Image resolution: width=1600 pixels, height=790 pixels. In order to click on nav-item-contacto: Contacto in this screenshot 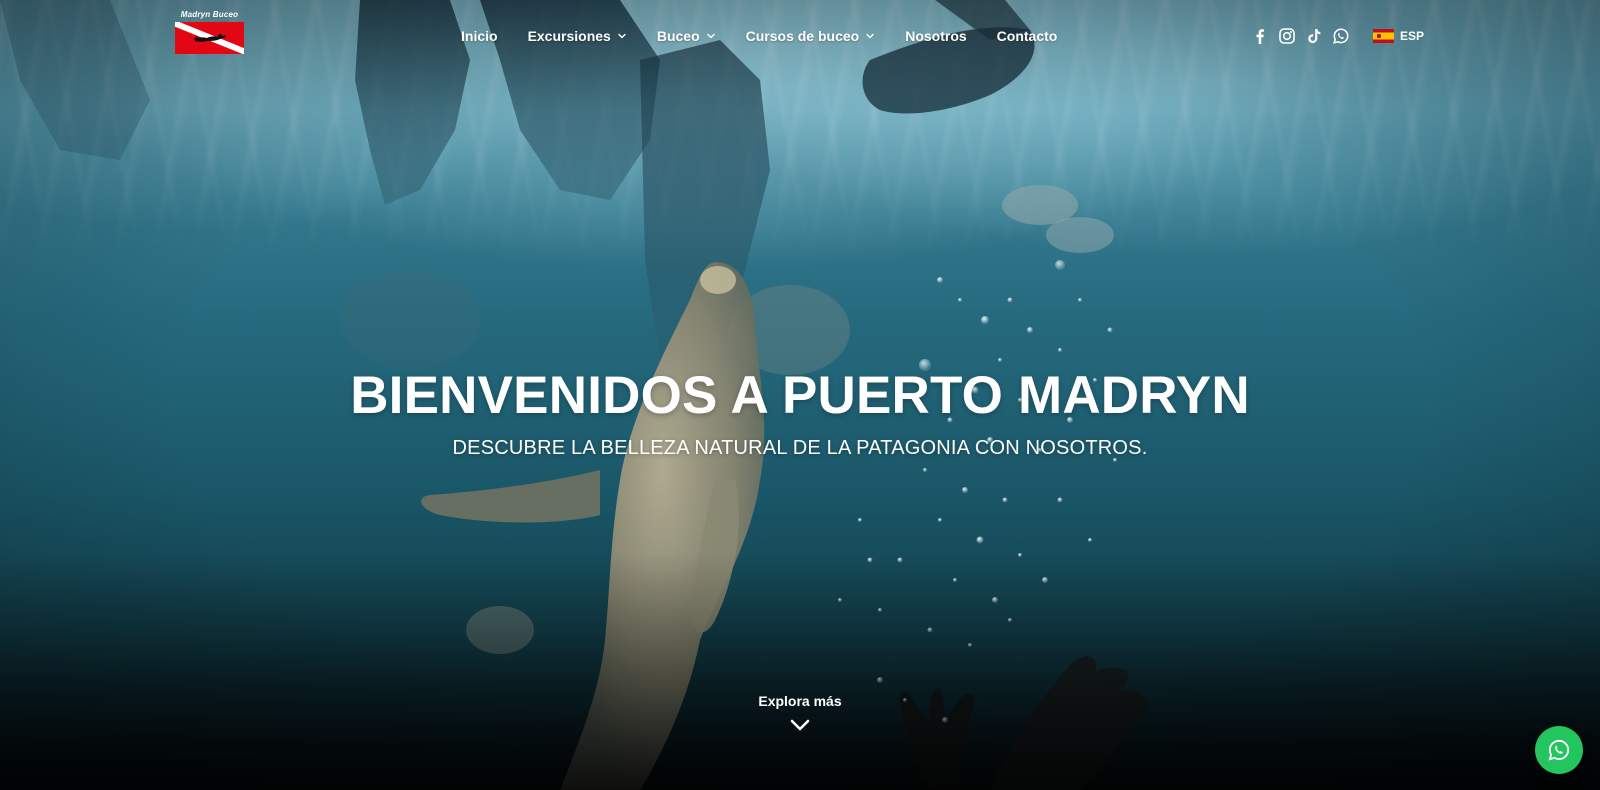, I will do `click(1027, 36)`.